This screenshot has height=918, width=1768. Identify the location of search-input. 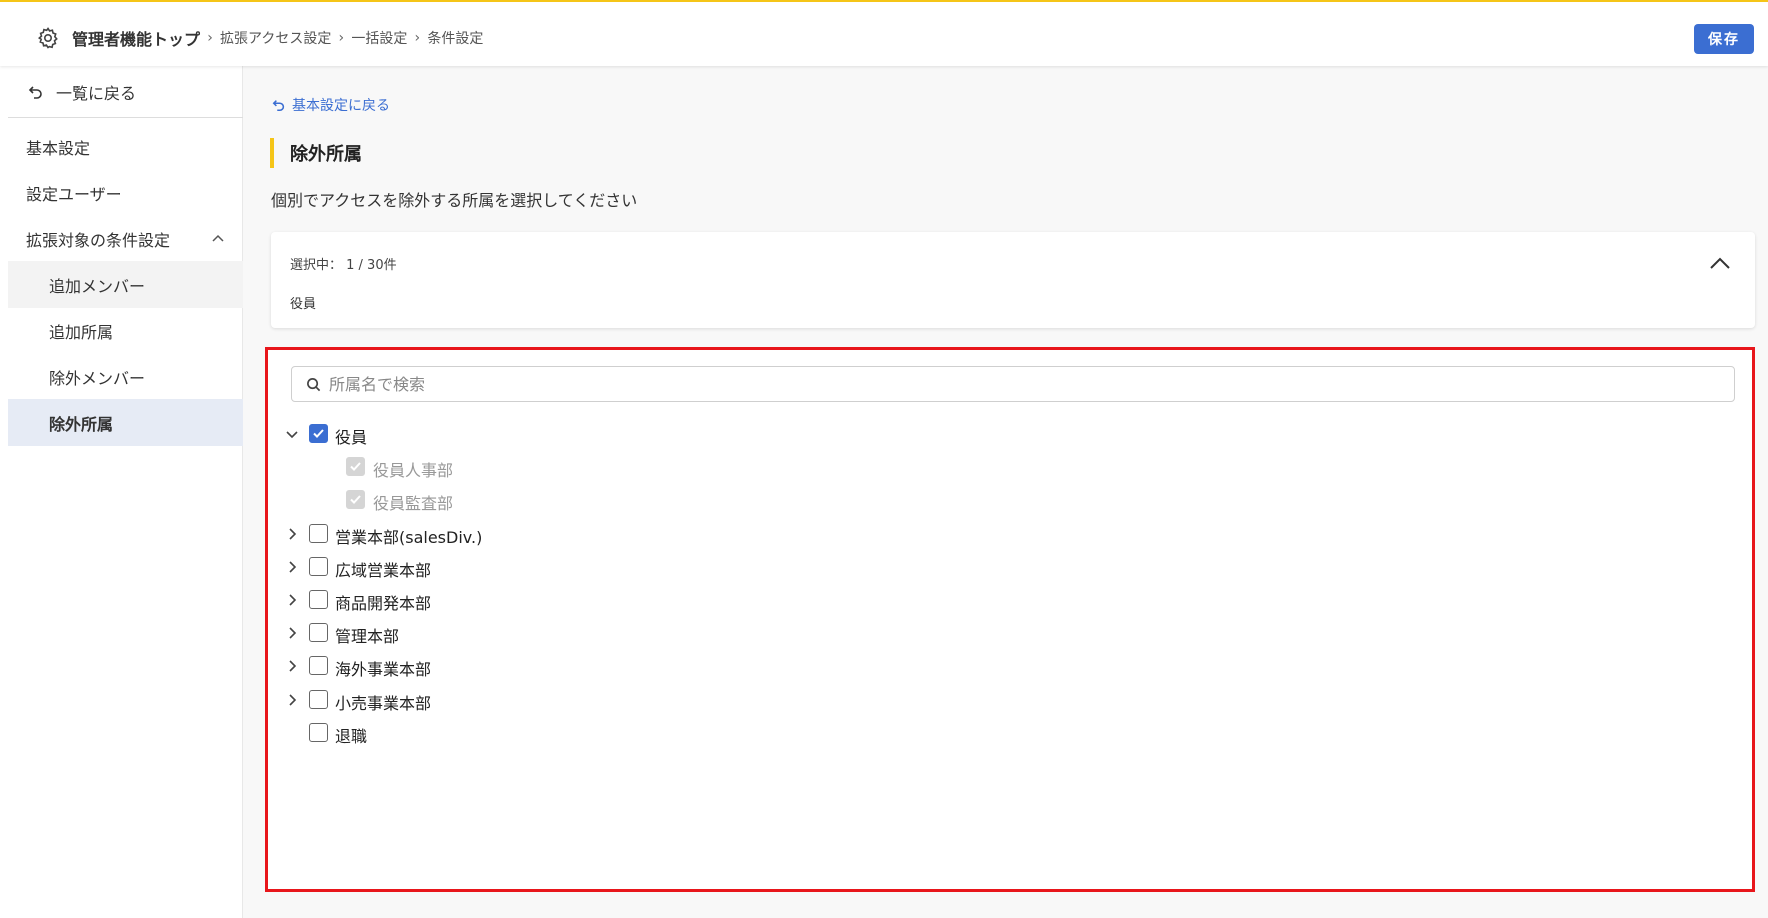
(1019, 384).